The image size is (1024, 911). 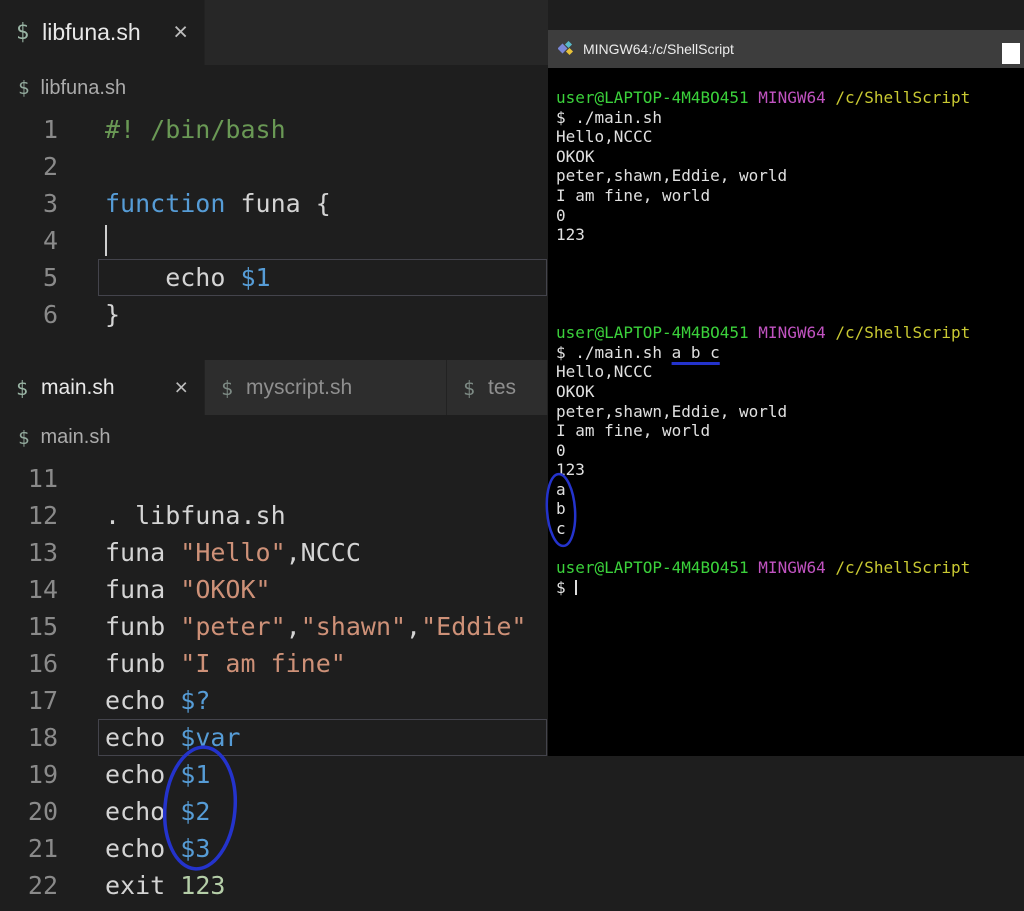 What do you see at coordinates (274, 437) in the screenshot?
I see `breadcrumb-main: $ main.sh` at bounding box center [274, 437].